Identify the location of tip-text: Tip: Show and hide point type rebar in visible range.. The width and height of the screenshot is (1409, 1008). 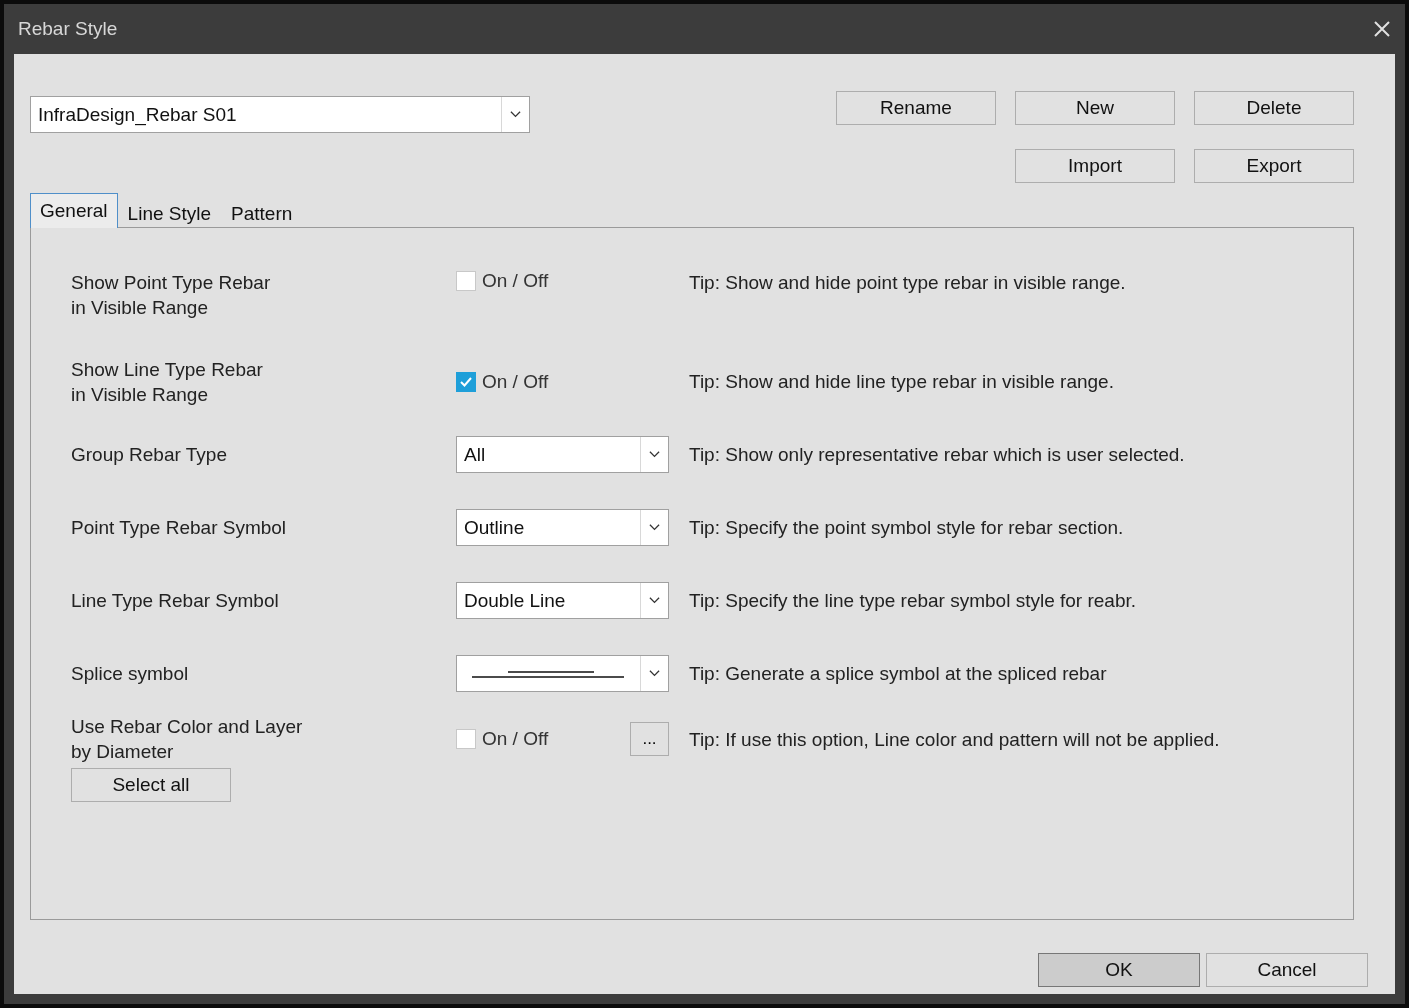
(908, 283).